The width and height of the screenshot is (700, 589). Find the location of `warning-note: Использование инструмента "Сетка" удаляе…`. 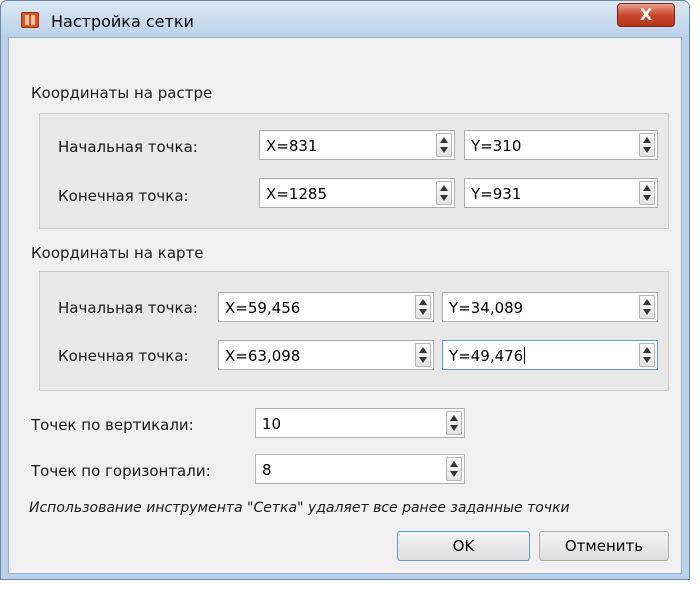

warning-note: Использование инструмента "Сетка" удаляе… is located at coordinates (299, 508).